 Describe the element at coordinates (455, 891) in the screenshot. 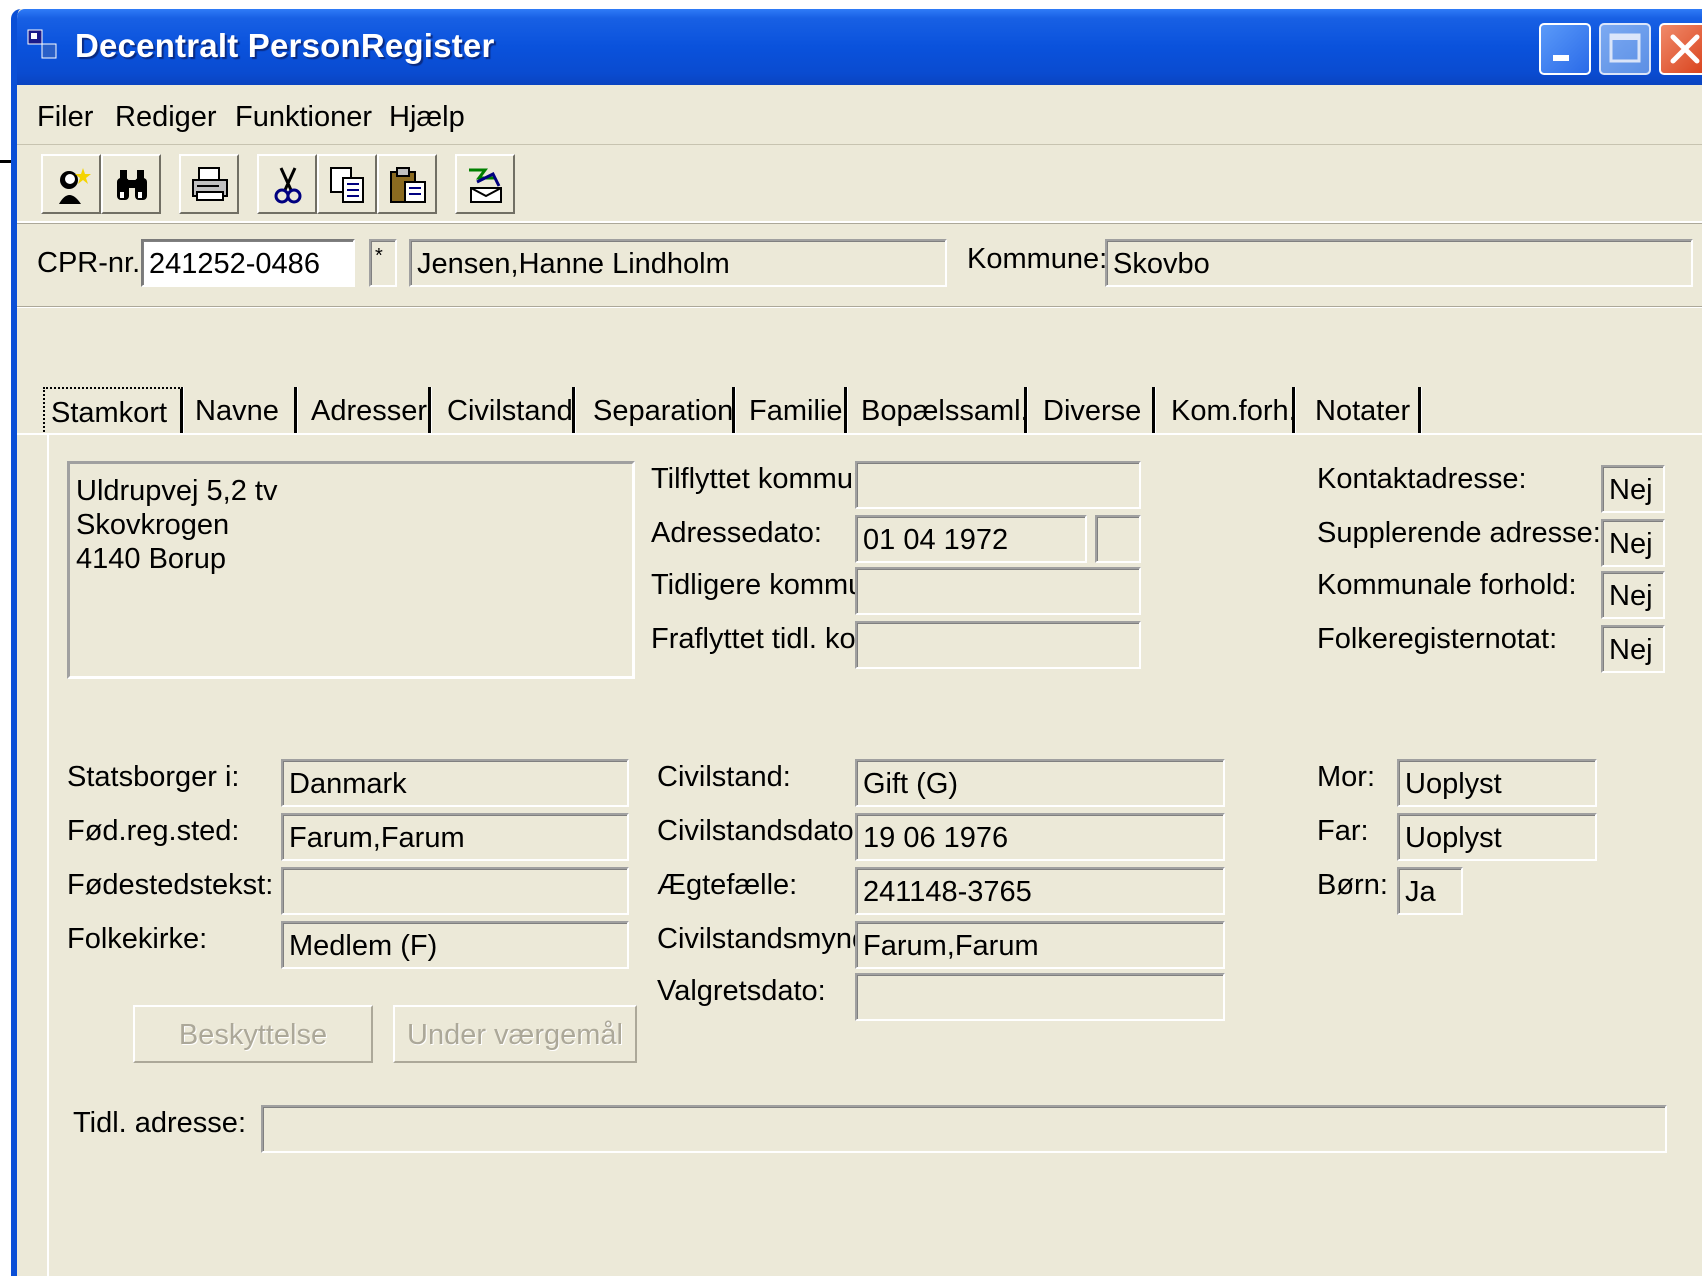

I see `fodestedstekst-field` at that location.